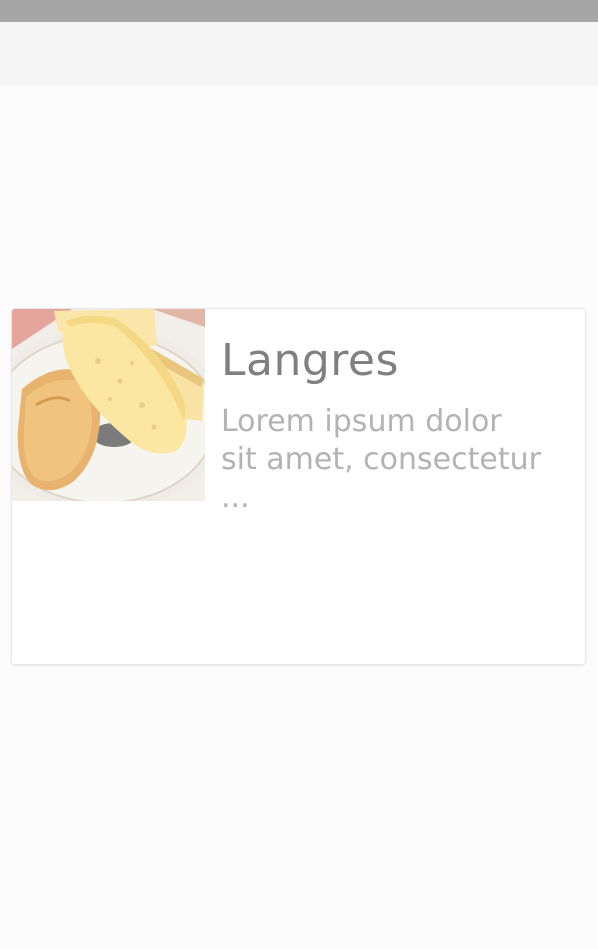 The image size is (598, 949). I want to click on status-bar, so click(299, 11).